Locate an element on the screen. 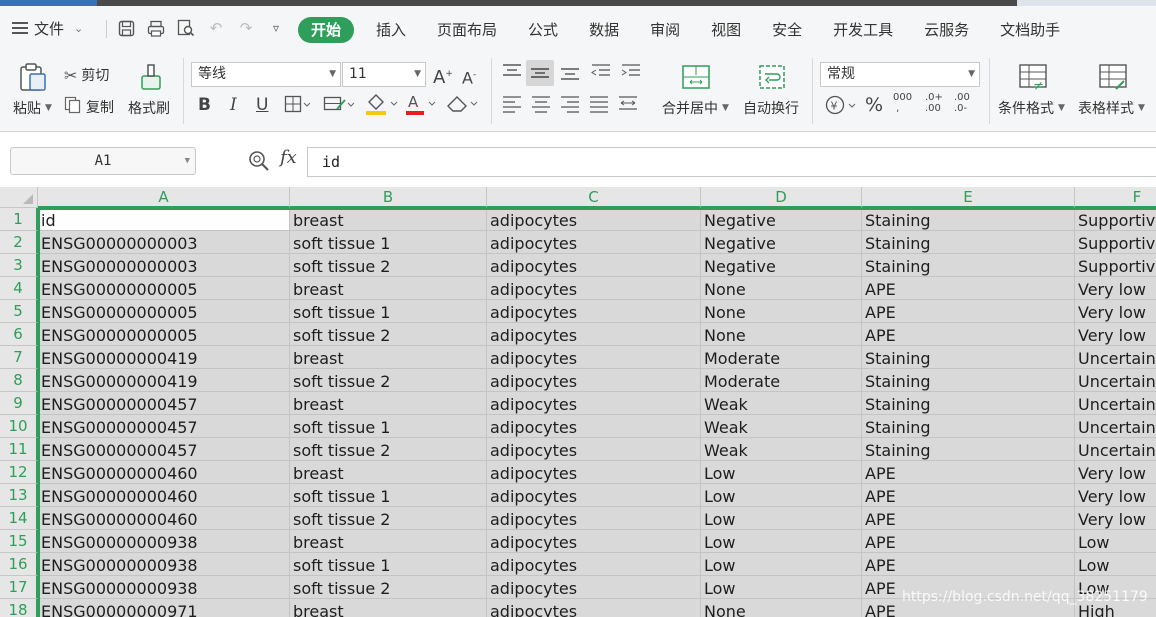 This screenshot has width=1156, height=617. row-header: 9 is located at coordinates (19, 403).